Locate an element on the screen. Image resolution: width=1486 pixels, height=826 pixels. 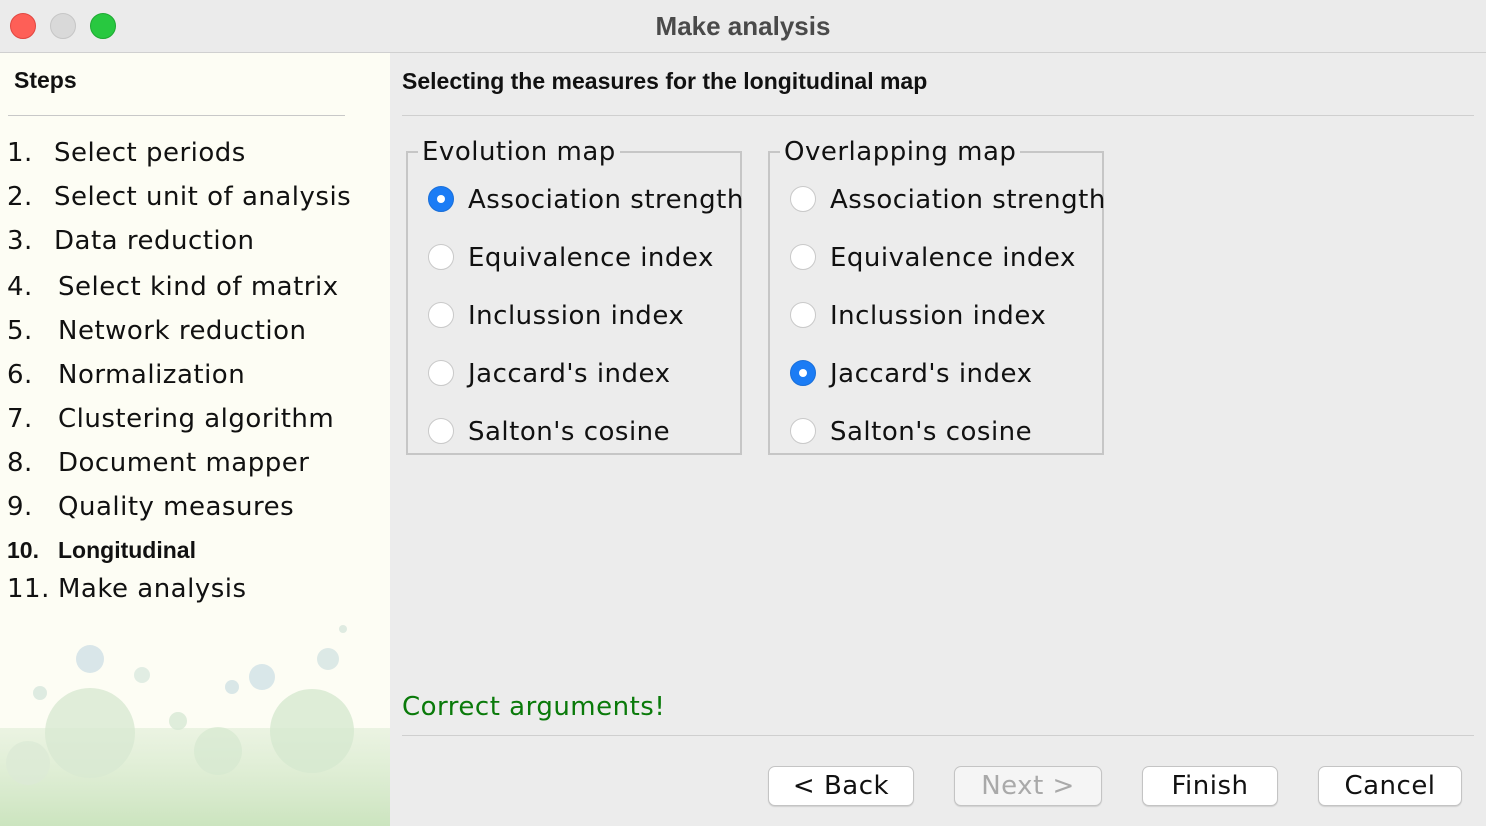
finish-button: Finish is located at coordinates (1210, 786).